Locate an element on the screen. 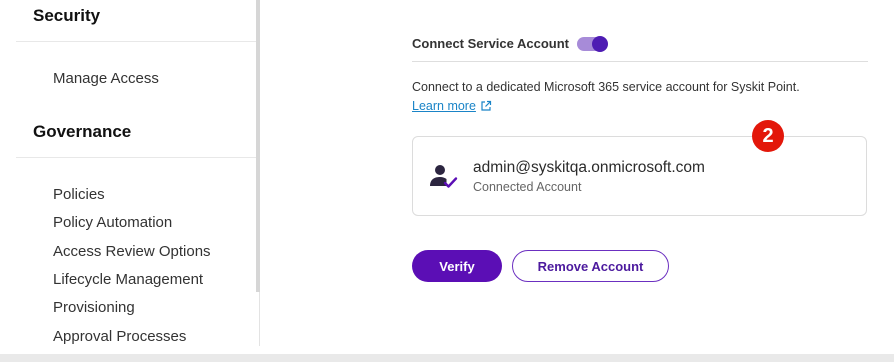  service-account-toggle is located at coordinates (593, 43).